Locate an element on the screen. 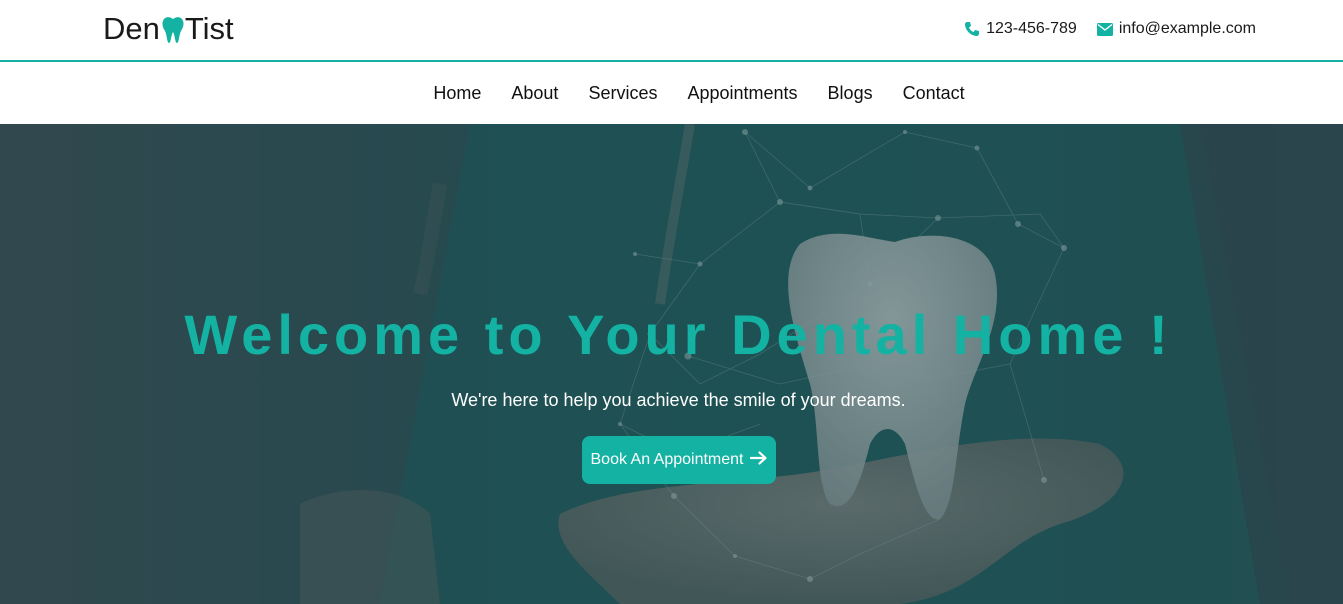  nav-item-blogs: Blogs is located at coordinates (850, 93).